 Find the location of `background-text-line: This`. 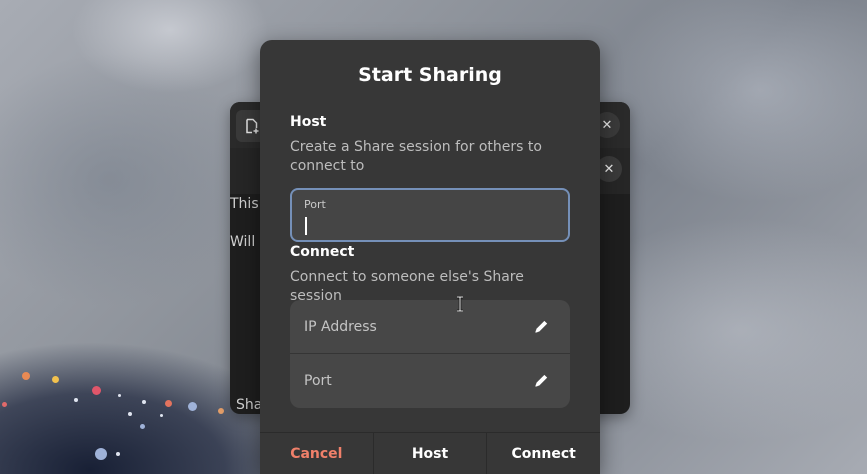

background-text-line: This is located at coordinates (244, 204).